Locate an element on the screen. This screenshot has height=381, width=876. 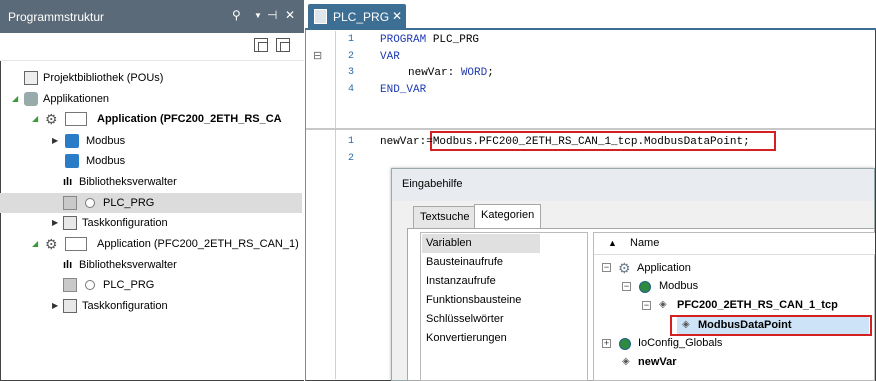
library-icon is located at coordinates (31, 78).